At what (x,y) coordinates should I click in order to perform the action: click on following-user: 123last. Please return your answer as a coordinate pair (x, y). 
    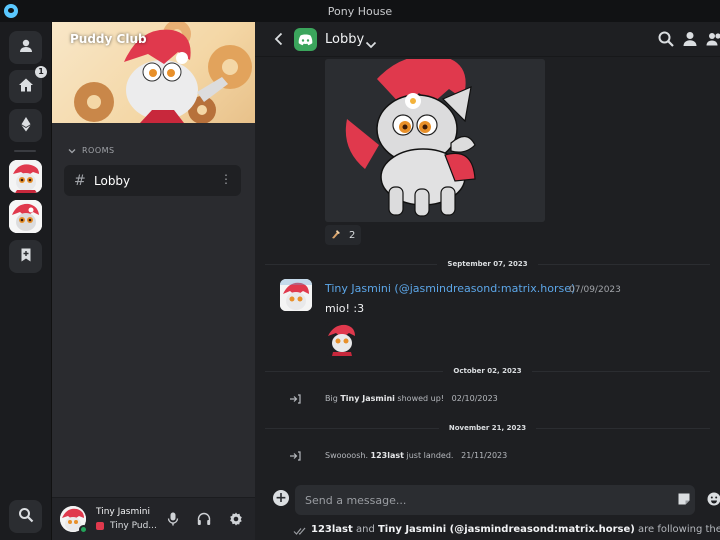
    Looking at the image, I should click on (332, 529).